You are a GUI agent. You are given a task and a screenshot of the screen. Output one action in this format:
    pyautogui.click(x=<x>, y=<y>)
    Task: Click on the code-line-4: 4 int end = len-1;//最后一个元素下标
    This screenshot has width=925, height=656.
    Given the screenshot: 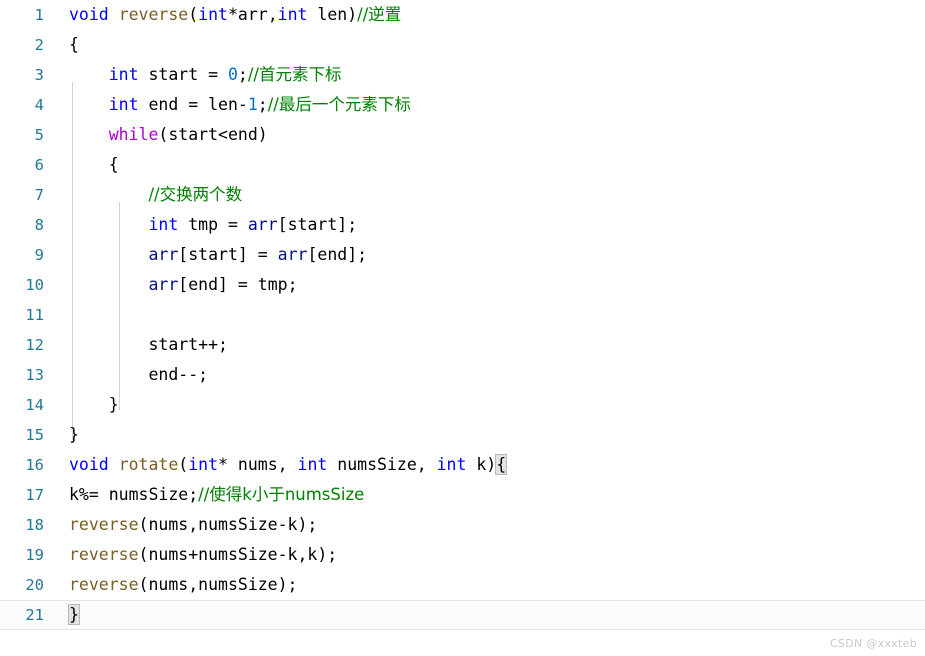 What is the action you would take?
    pyautogui.click(x=462, y=105)
    